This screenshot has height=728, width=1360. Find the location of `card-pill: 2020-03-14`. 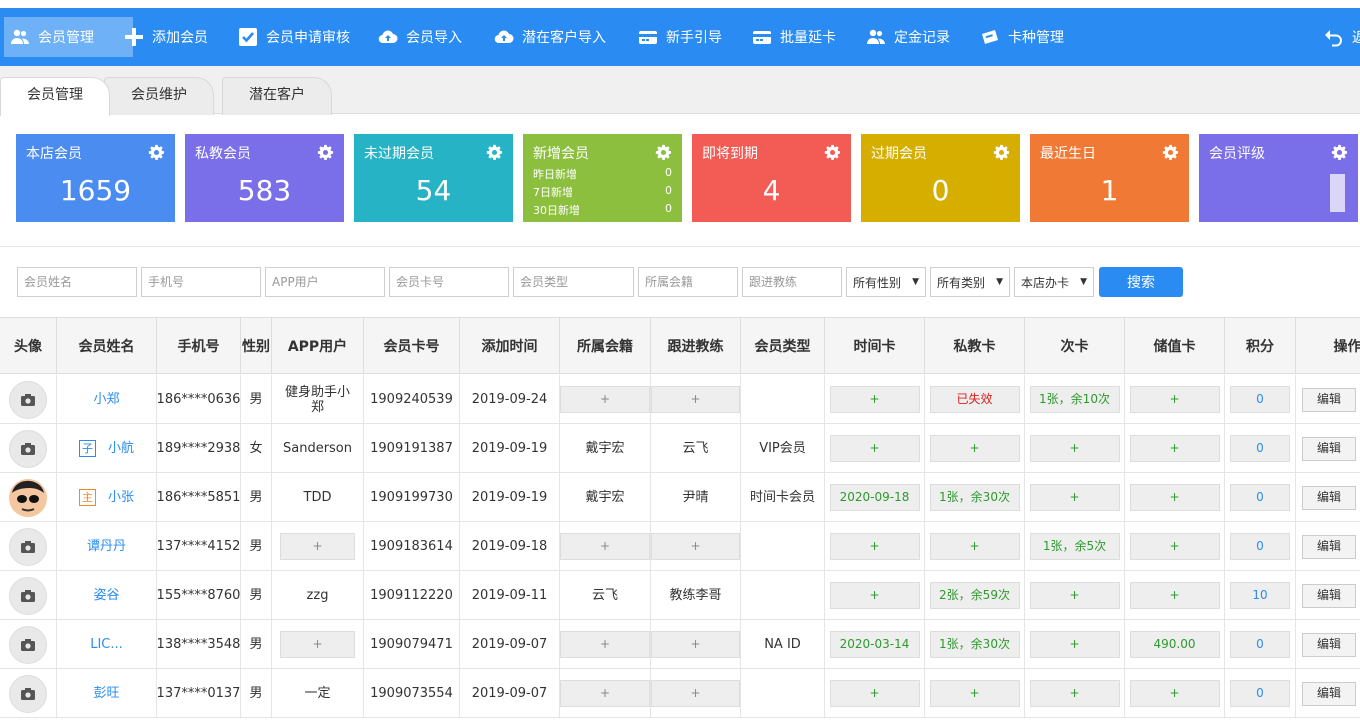

card-pill: 2020-03-14 is located at coordinates (874, 644).